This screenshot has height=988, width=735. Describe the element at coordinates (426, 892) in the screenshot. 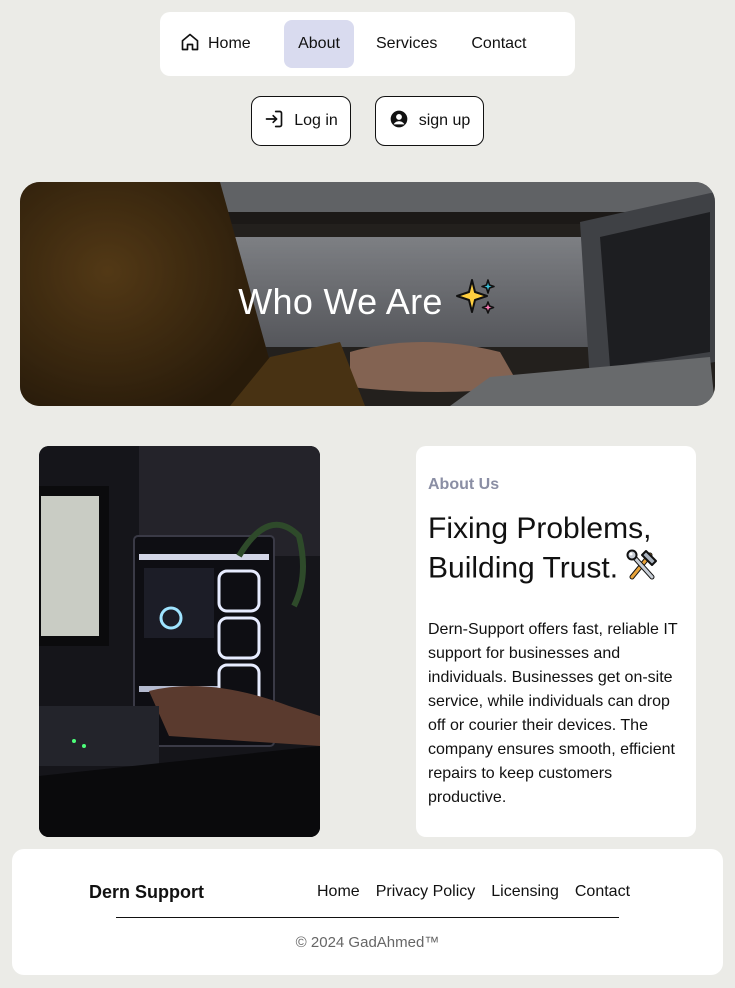

I see `footer-link-privacy-policy: Privacy Policy` at that location.